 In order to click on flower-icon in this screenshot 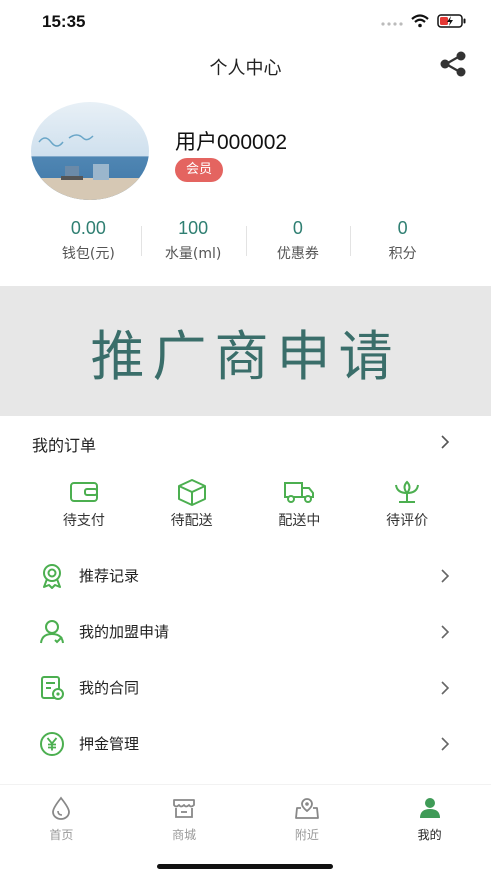, I will do `click(407, 492)`.